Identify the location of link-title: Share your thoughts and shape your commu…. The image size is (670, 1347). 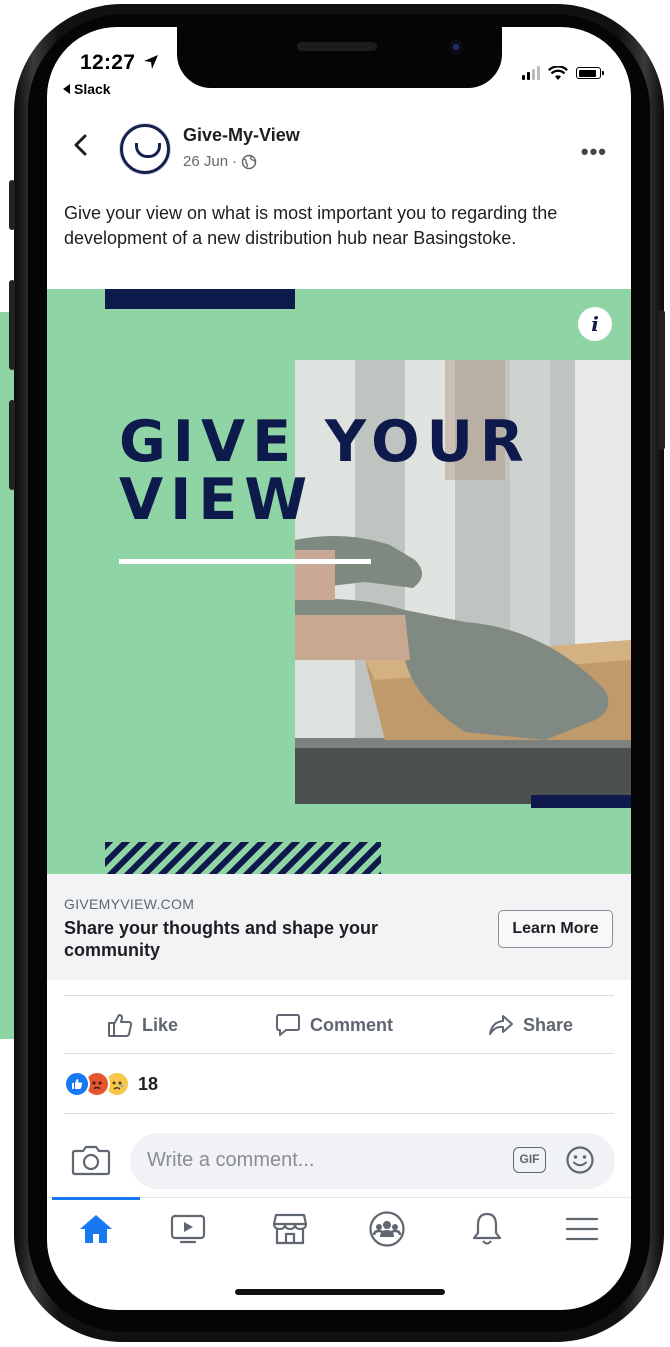
(254, 939).